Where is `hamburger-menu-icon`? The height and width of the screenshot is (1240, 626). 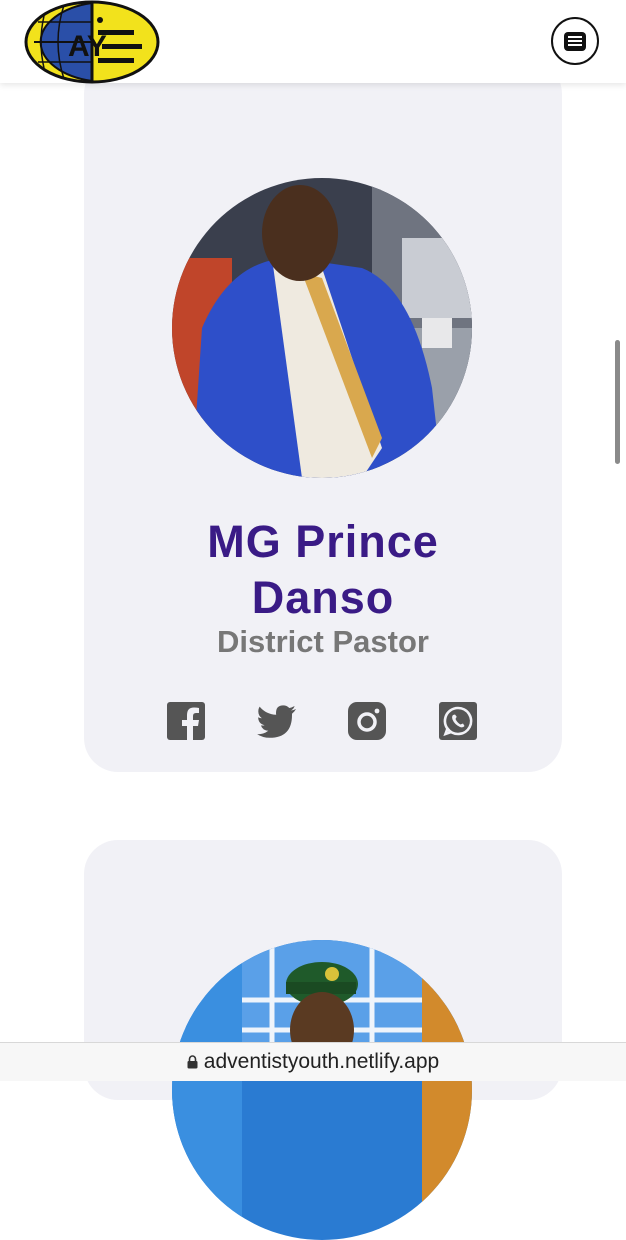 hamburger-menu-icon is located at coordinates (575, 41).